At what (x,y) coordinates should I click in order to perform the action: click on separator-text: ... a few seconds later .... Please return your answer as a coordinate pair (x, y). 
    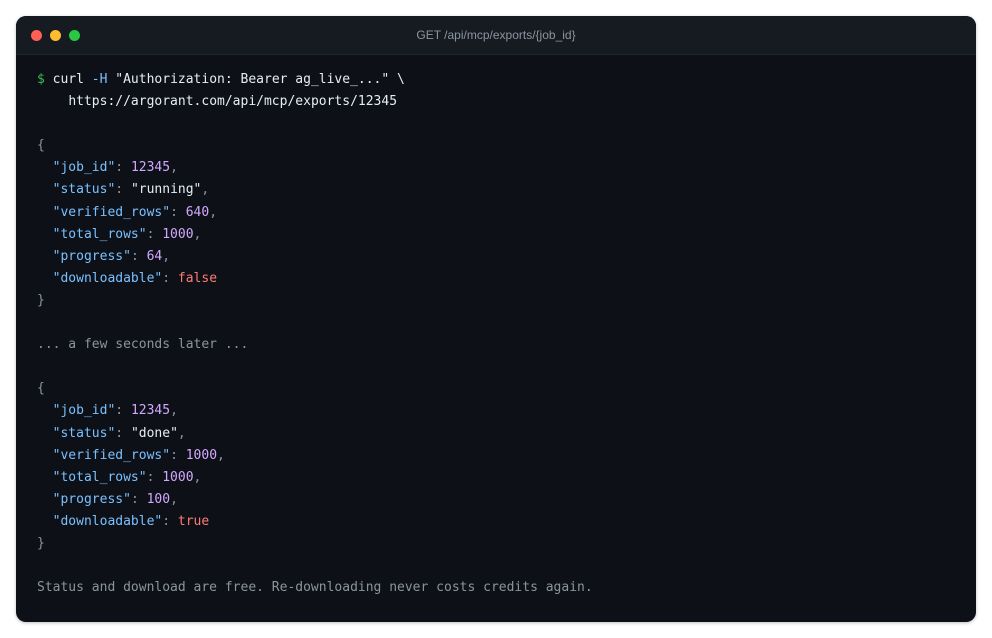
    Looking at the image, I should click on (143, 345).